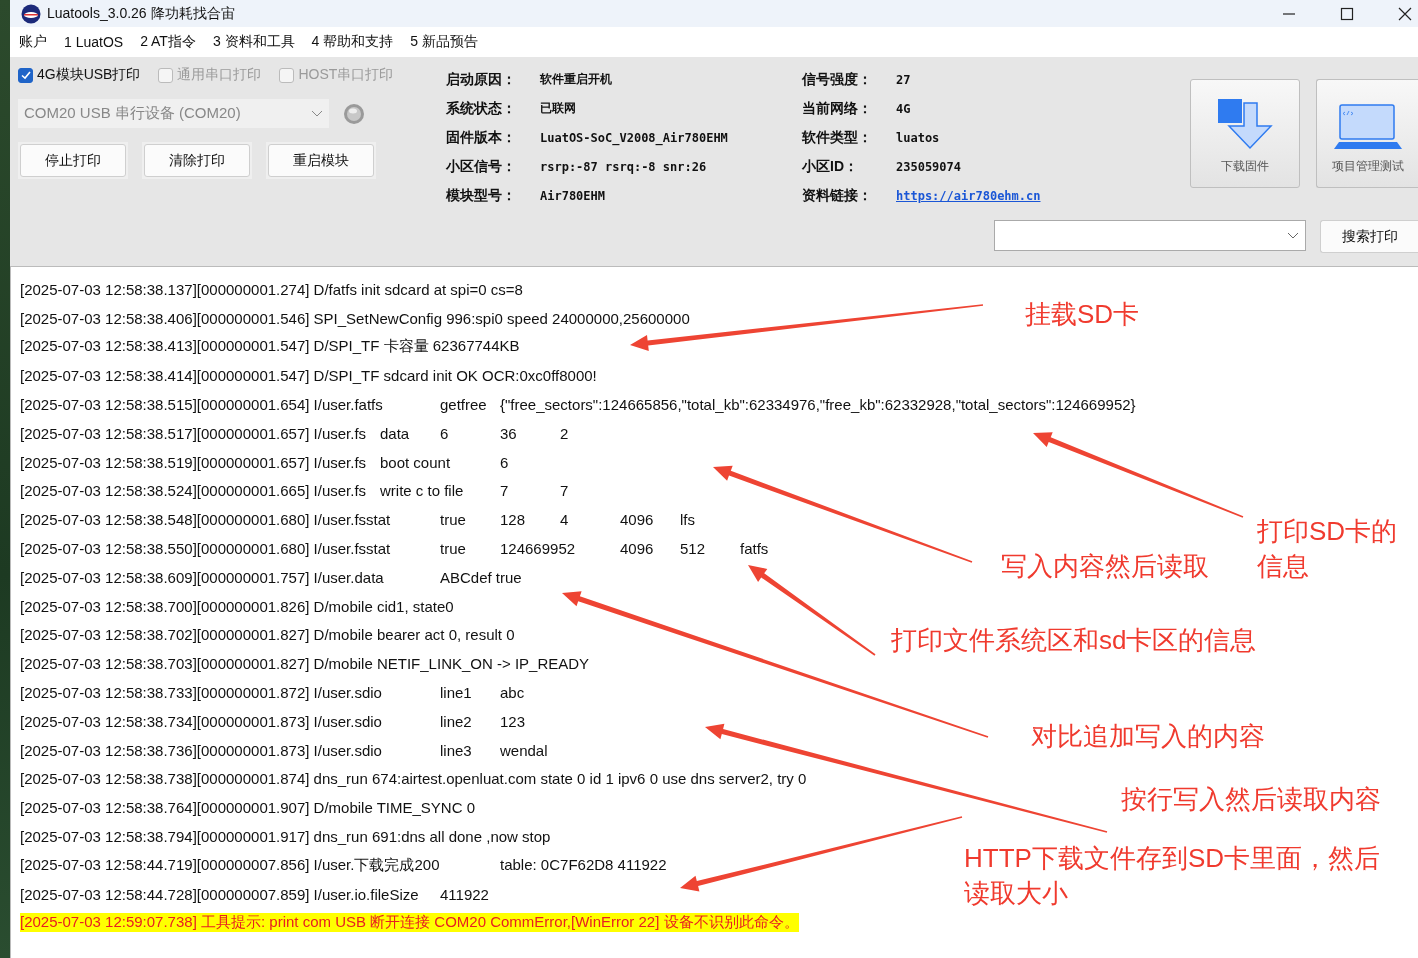 The width and height of the screenshot is (1418, 958). What do you see at coordinates (352, 42) in the screenshot?
I see `menu-item: 4 帮助和支持` at bounding box center [352, 42].